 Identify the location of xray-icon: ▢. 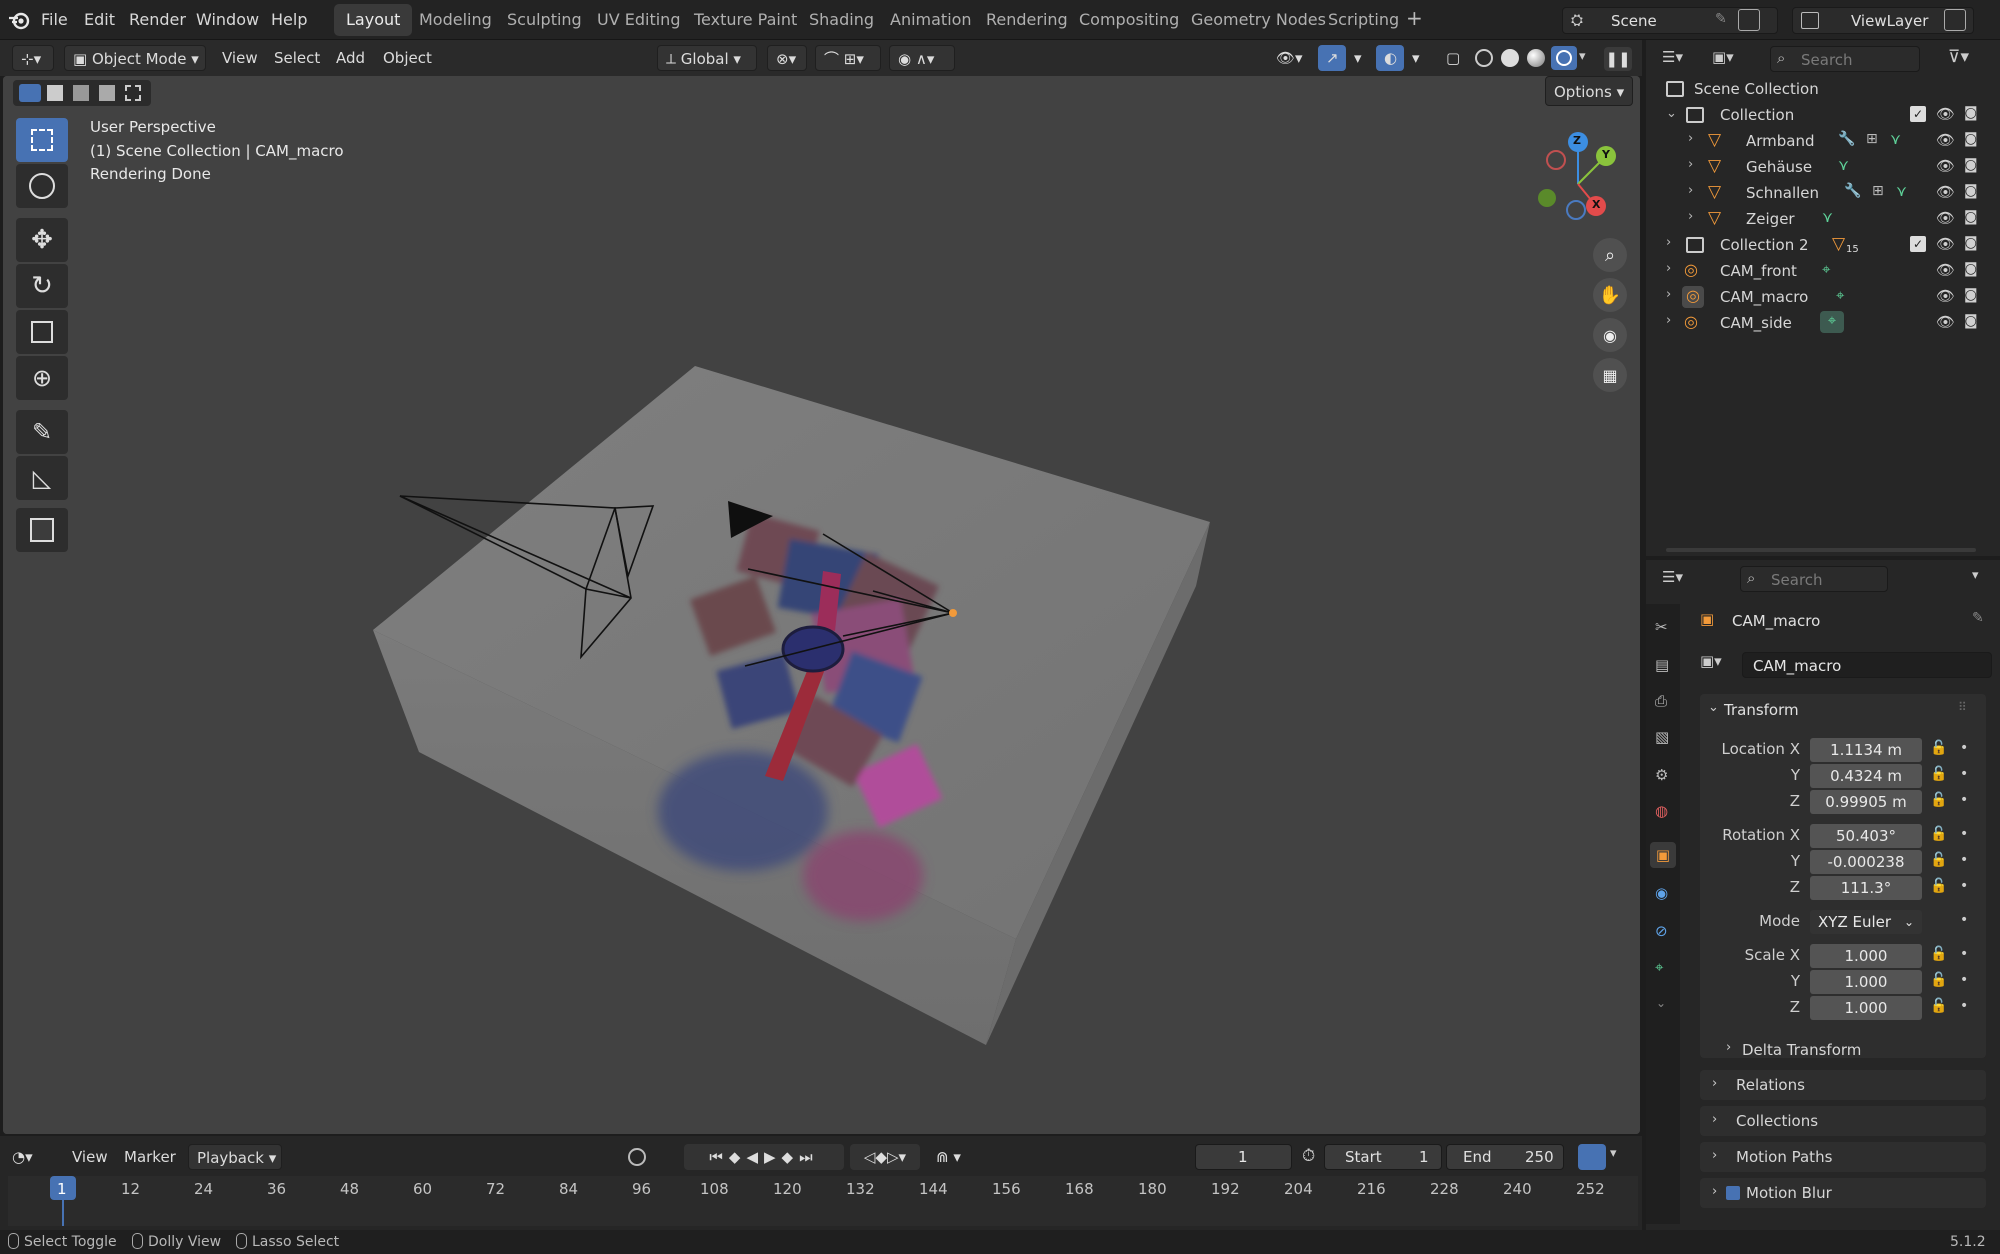
(1453, 58).